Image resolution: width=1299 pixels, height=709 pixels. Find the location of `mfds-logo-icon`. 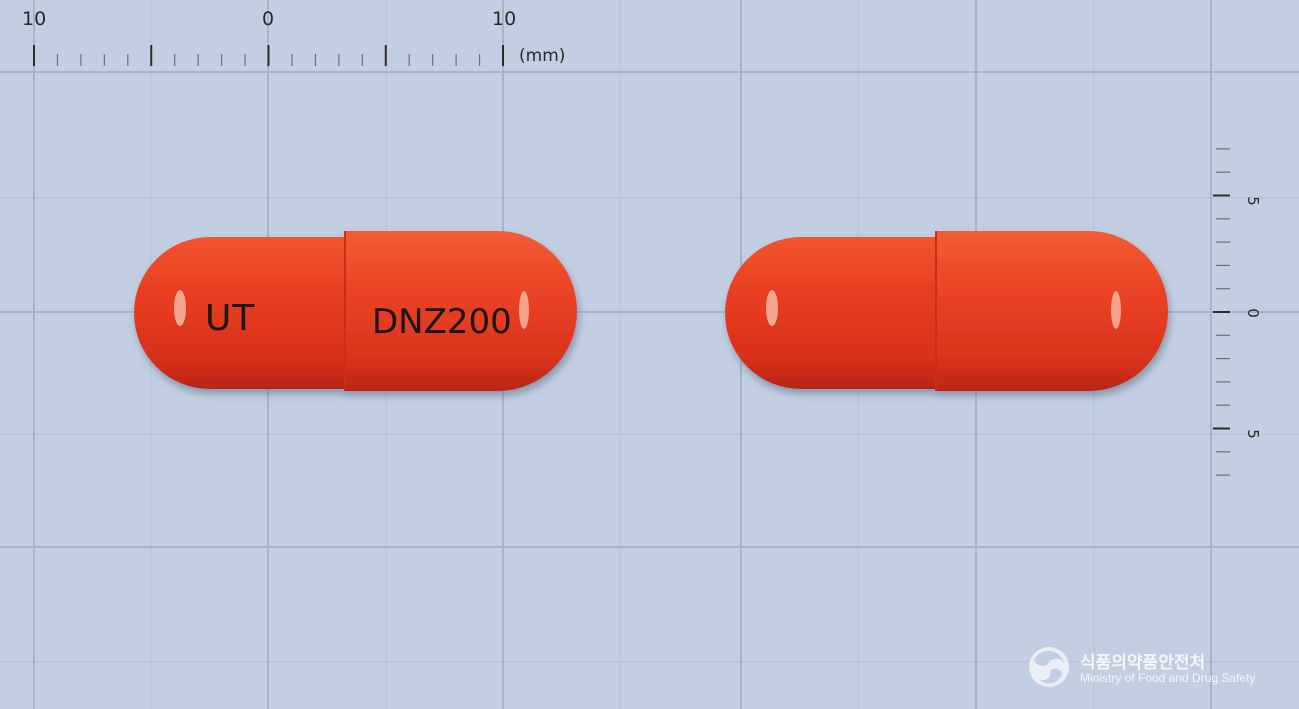

mfds-logo-icon is located at coordinates (1049, 667).